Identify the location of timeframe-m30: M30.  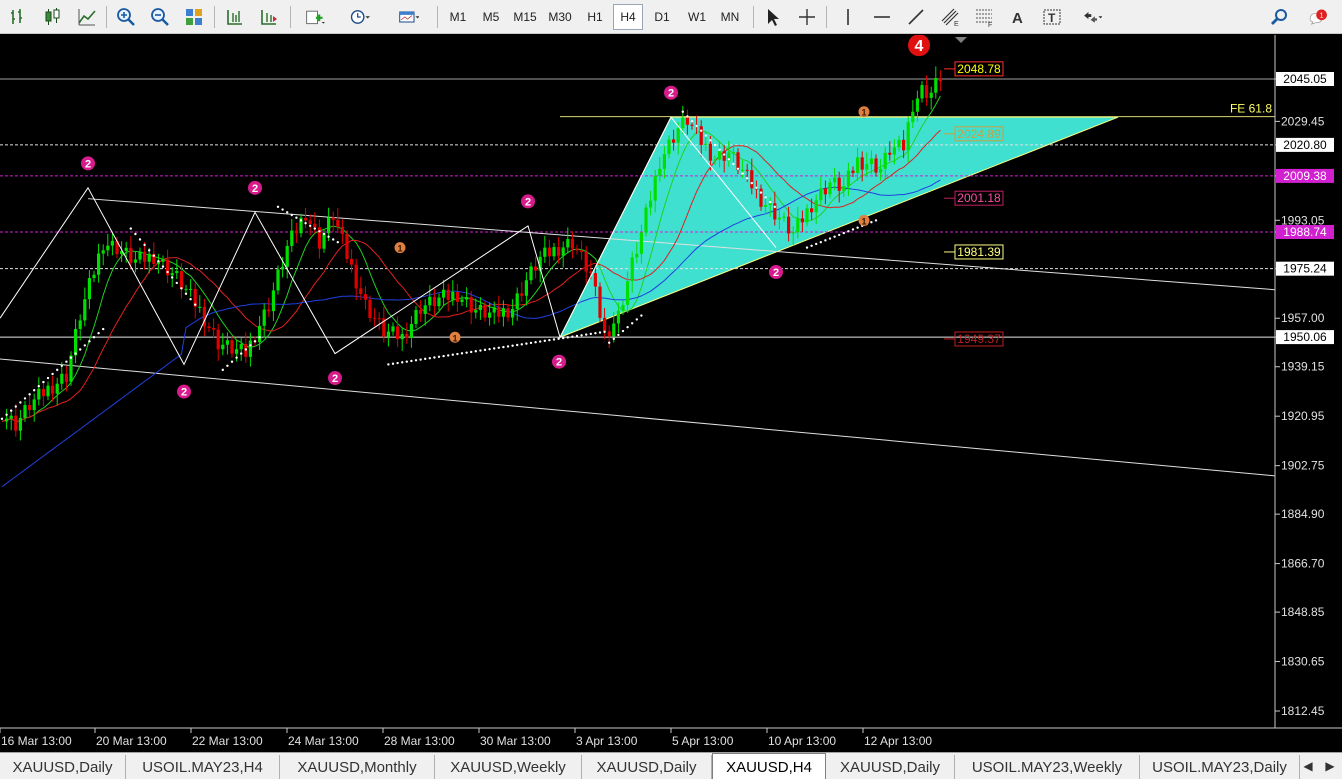
(560, 17).